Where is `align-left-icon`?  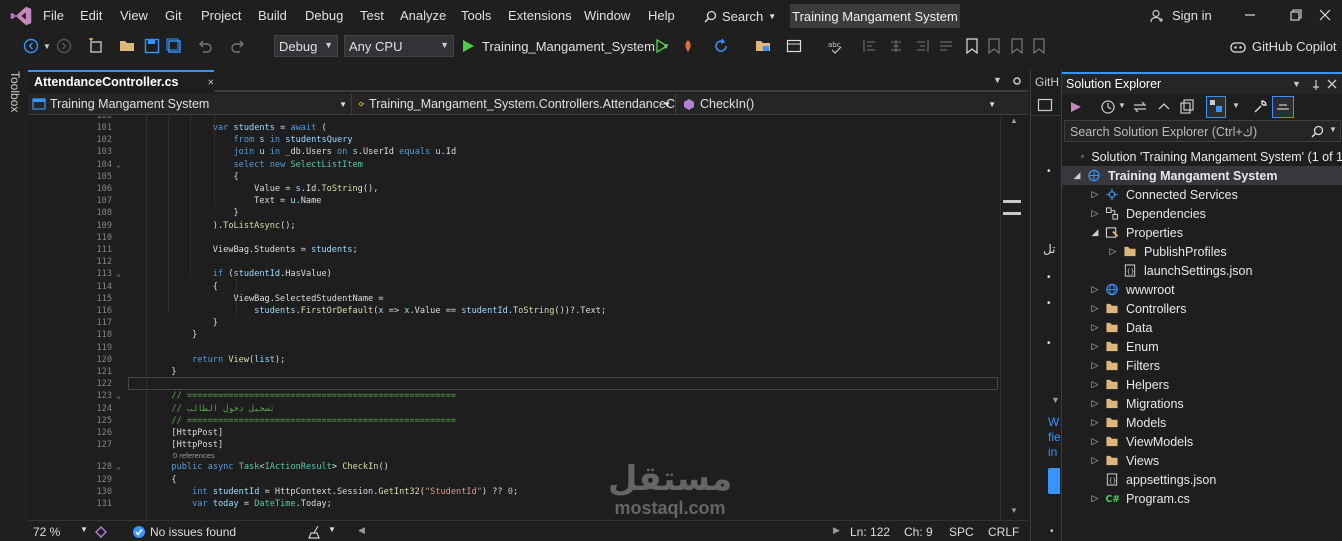
align-left-icon is located at coordinates (870, 46).